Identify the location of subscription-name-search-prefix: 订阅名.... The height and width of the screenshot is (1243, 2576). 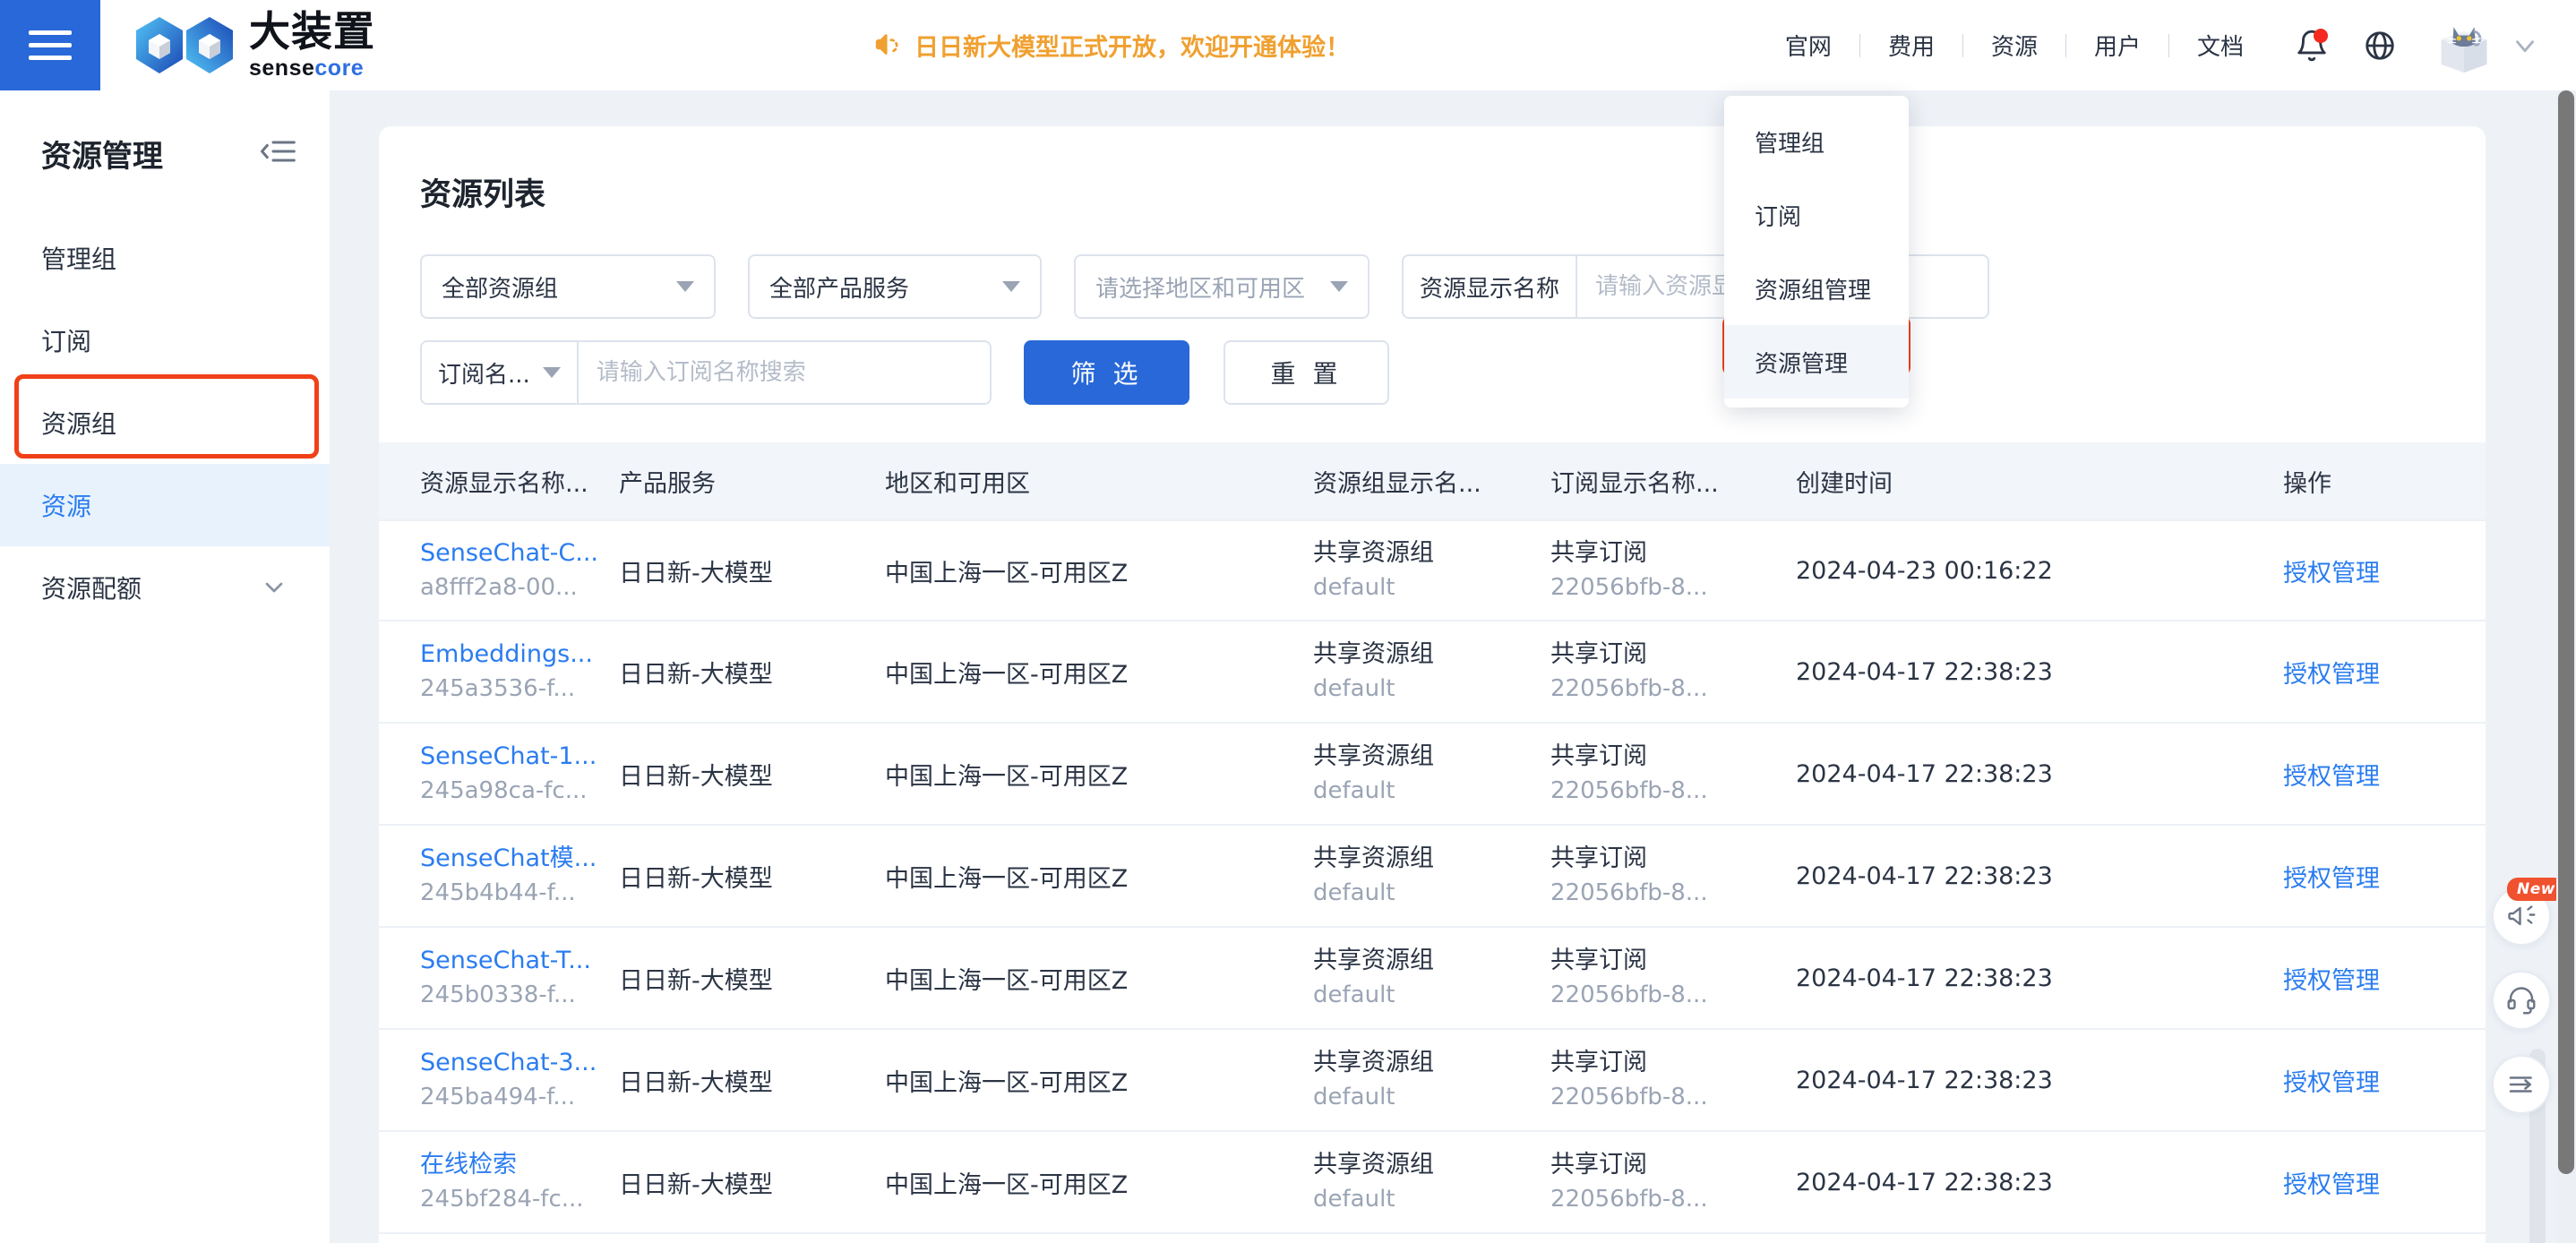
(500, 372).